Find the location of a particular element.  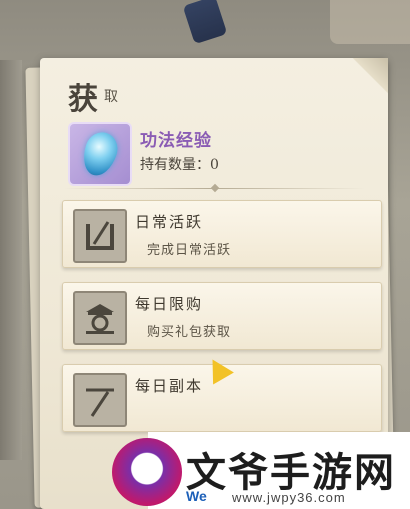

divider-ornament is located at coordinates (215, 188).